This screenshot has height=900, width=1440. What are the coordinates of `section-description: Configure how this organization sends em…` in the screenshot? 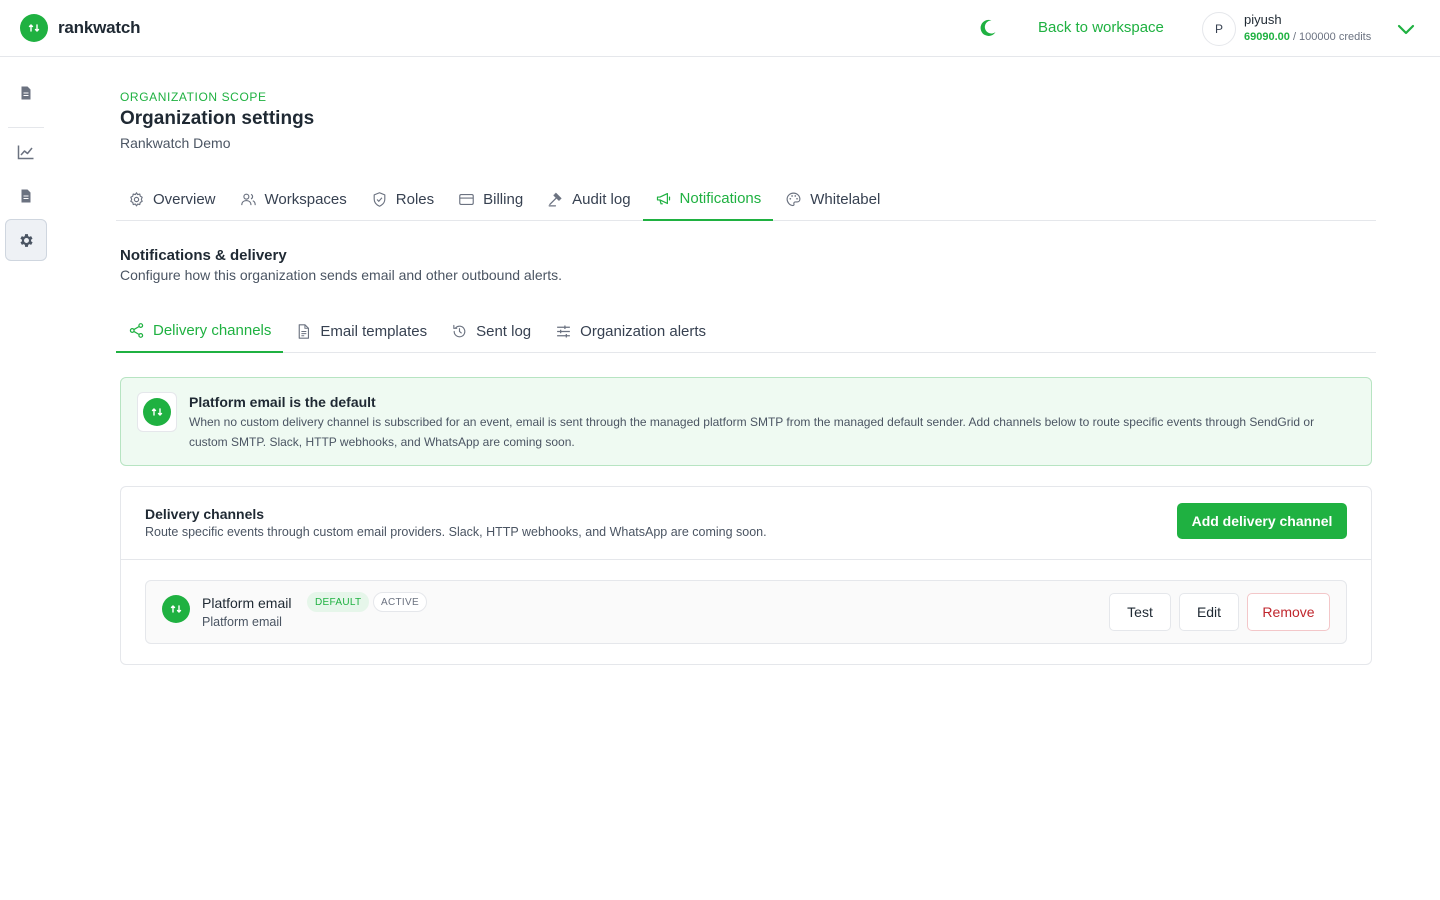 It's located at (341, 275).